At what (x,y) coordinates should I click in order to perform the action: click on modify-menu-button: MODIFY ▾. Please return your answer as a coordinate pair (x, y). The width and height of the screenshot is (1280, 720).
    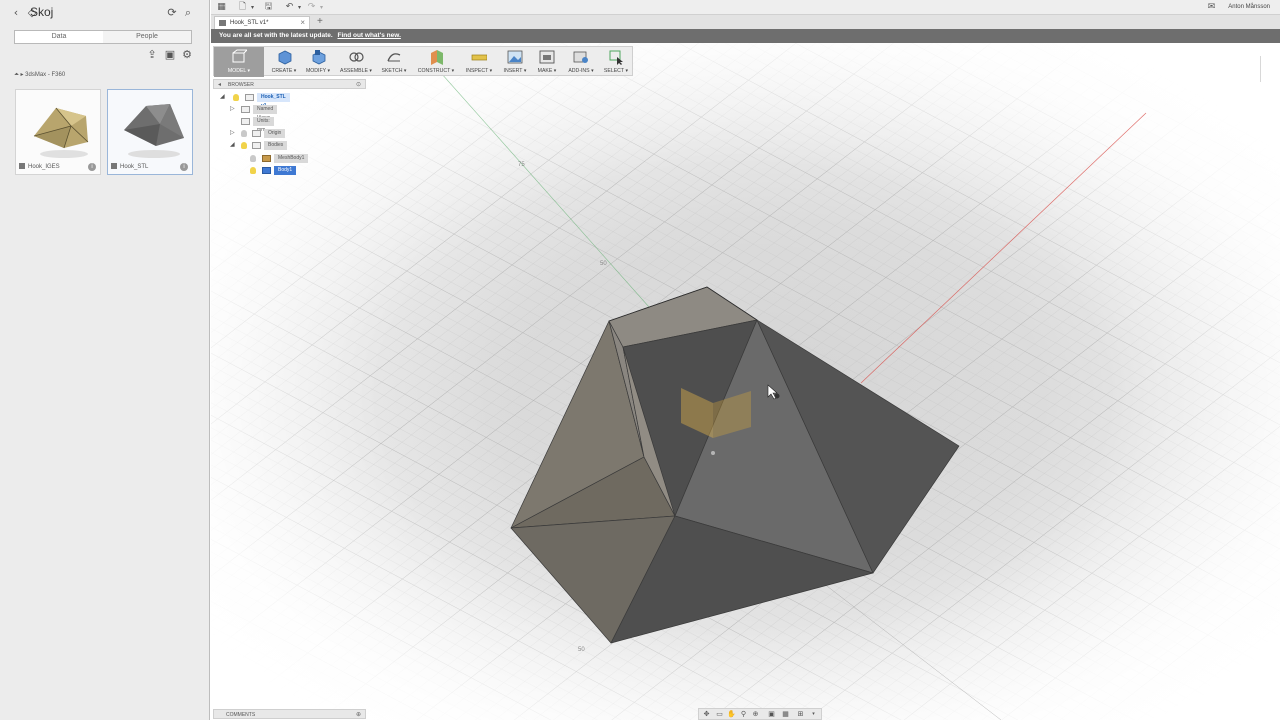
    Looking at the image, I should click on (318, 62).